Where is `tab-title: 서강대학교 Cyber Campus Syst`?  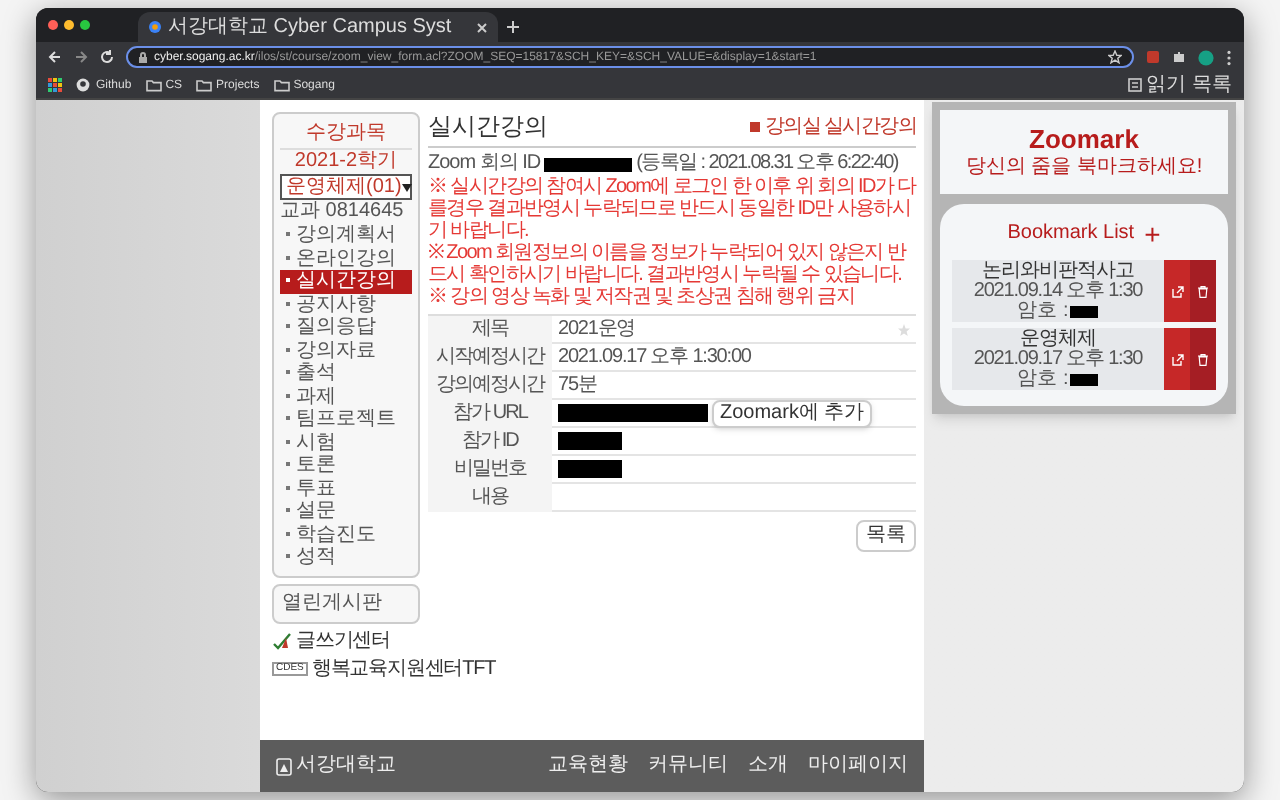
tab-title: 서강대학교 Cyber Campus Syst is located at coordinates (310, 27).